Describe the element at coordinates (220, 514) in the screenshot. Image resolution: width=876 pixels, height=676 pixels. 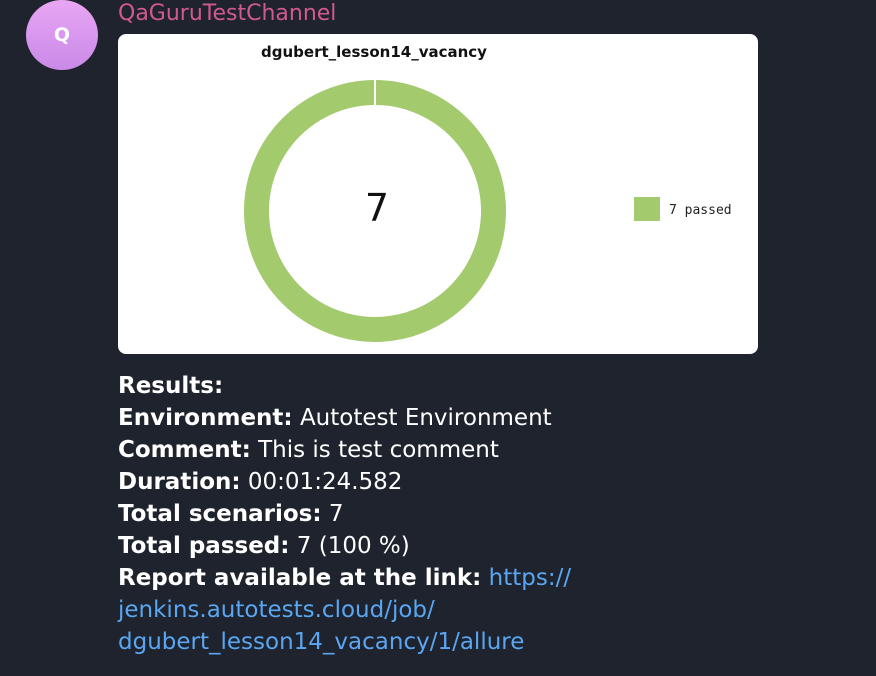
I see `total-scenarios-label: Total scenarios:` at that location.